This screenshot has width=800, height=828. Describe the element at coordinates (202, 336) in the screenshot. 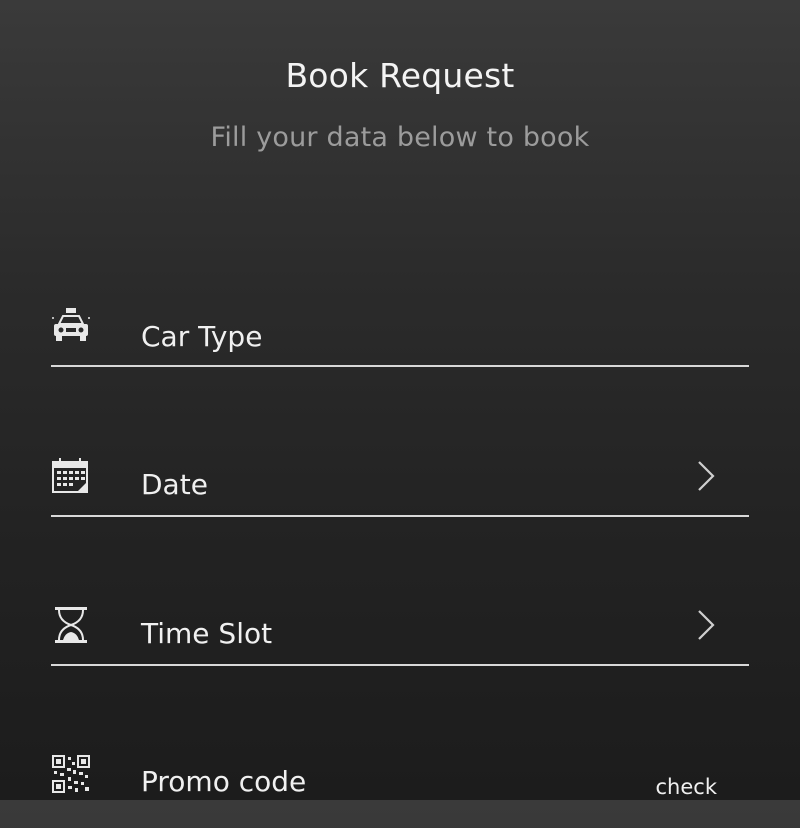

I see `car-type-label: Car Type` at that location.